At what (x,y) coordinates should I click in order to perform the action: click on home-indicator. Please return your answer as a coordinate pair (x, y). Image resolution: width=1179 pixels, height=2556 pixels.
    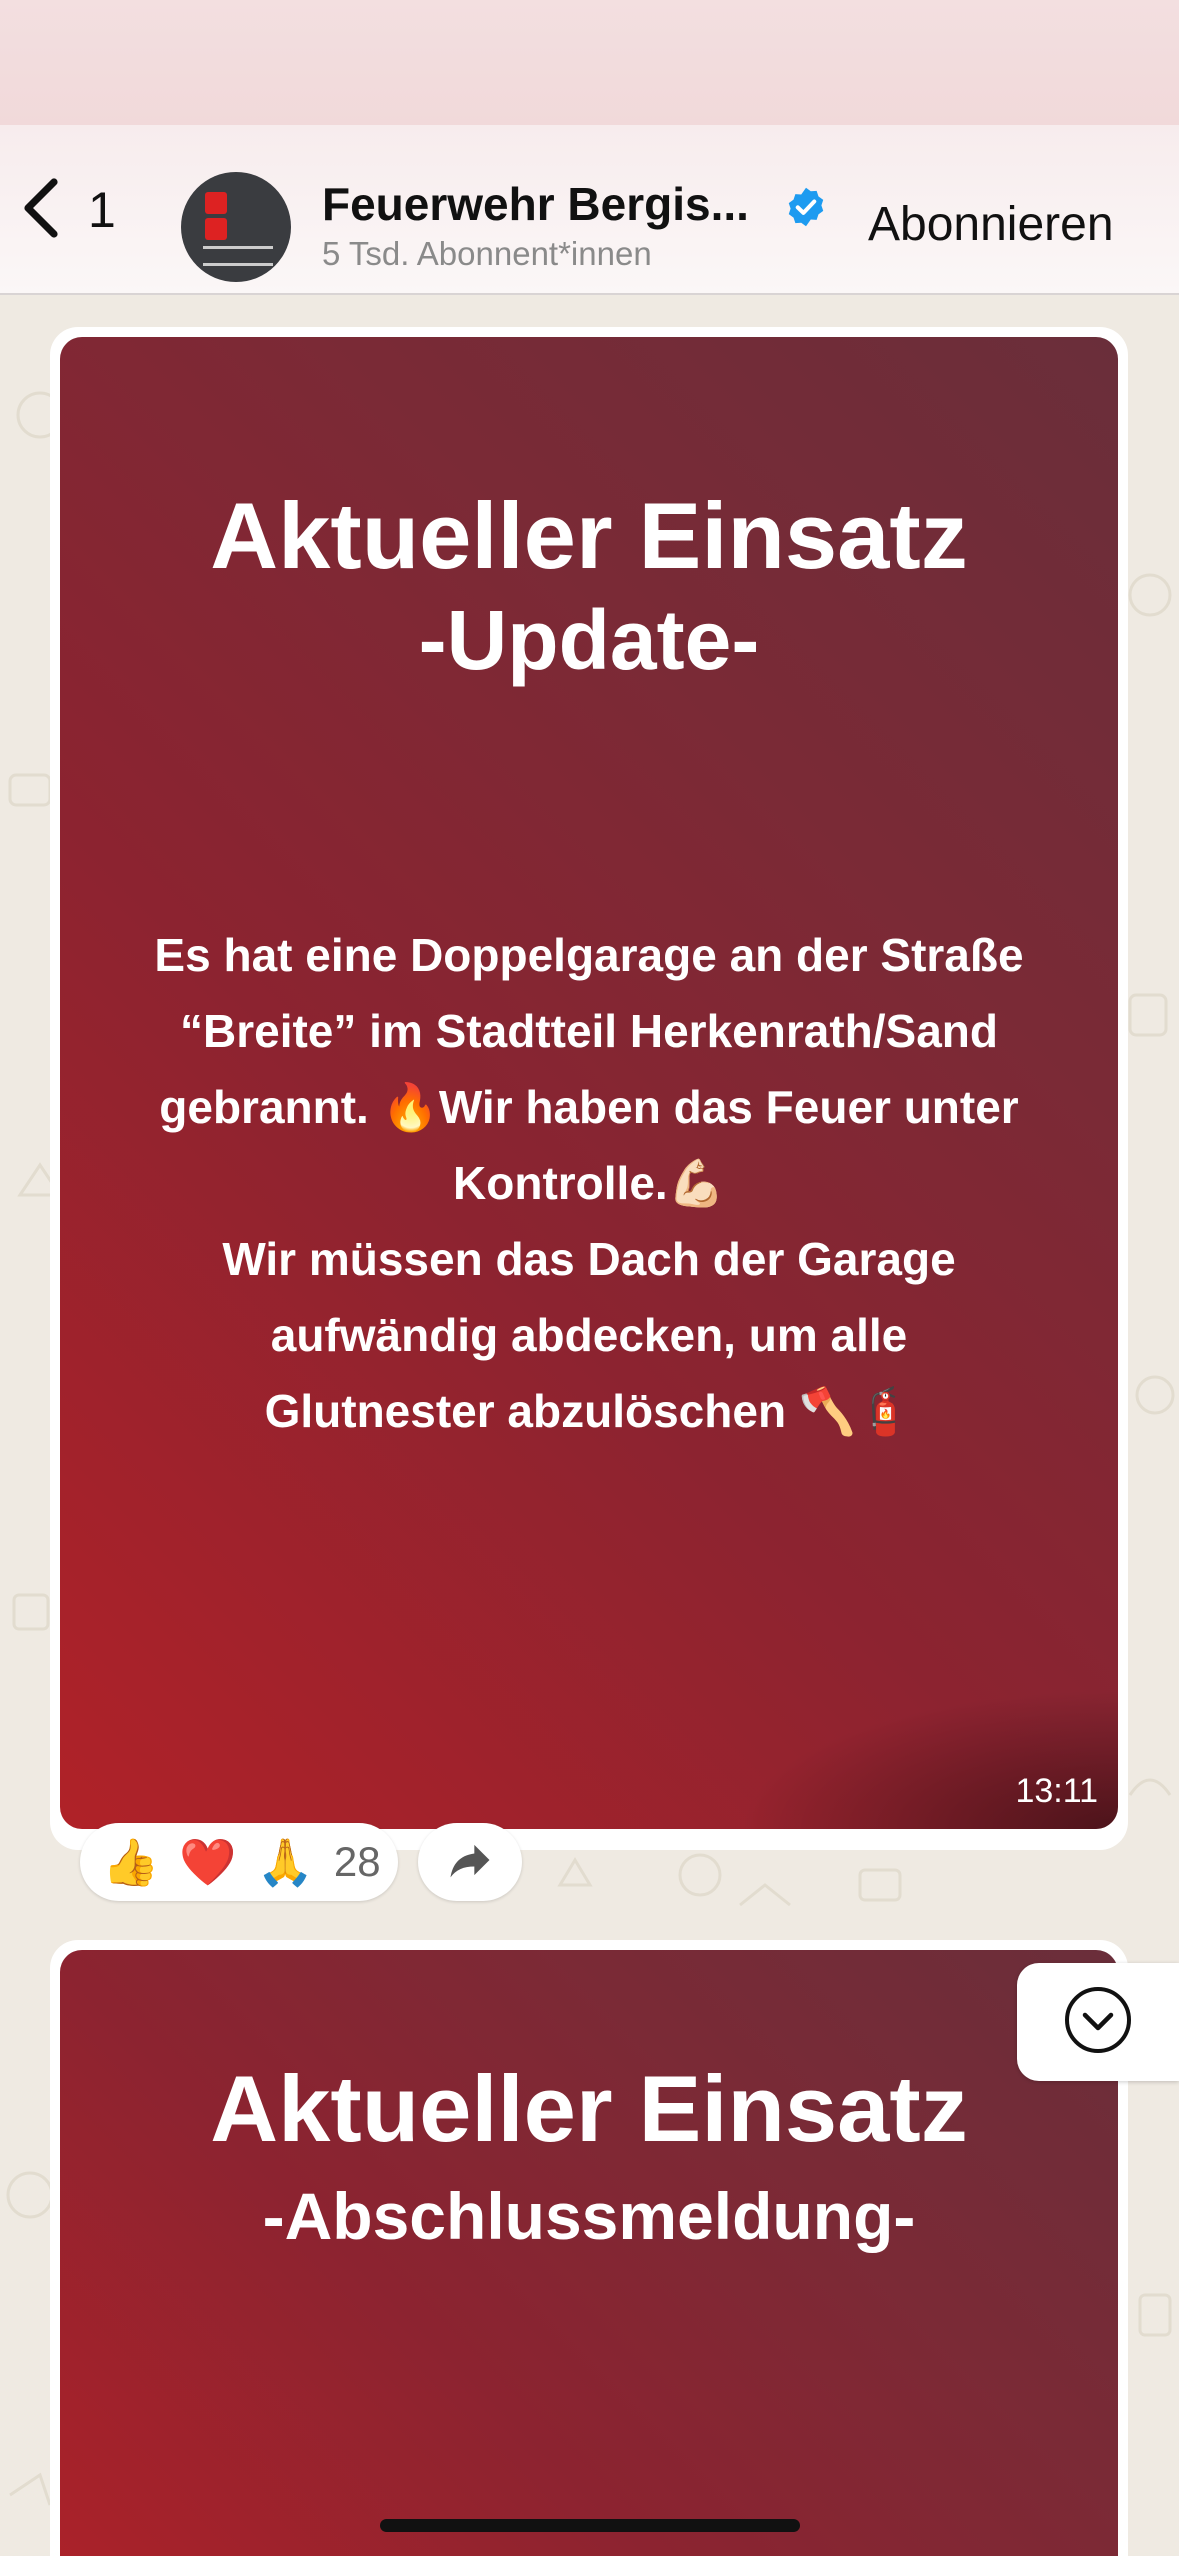
    Looking at the image, I should click on (590, 2525).